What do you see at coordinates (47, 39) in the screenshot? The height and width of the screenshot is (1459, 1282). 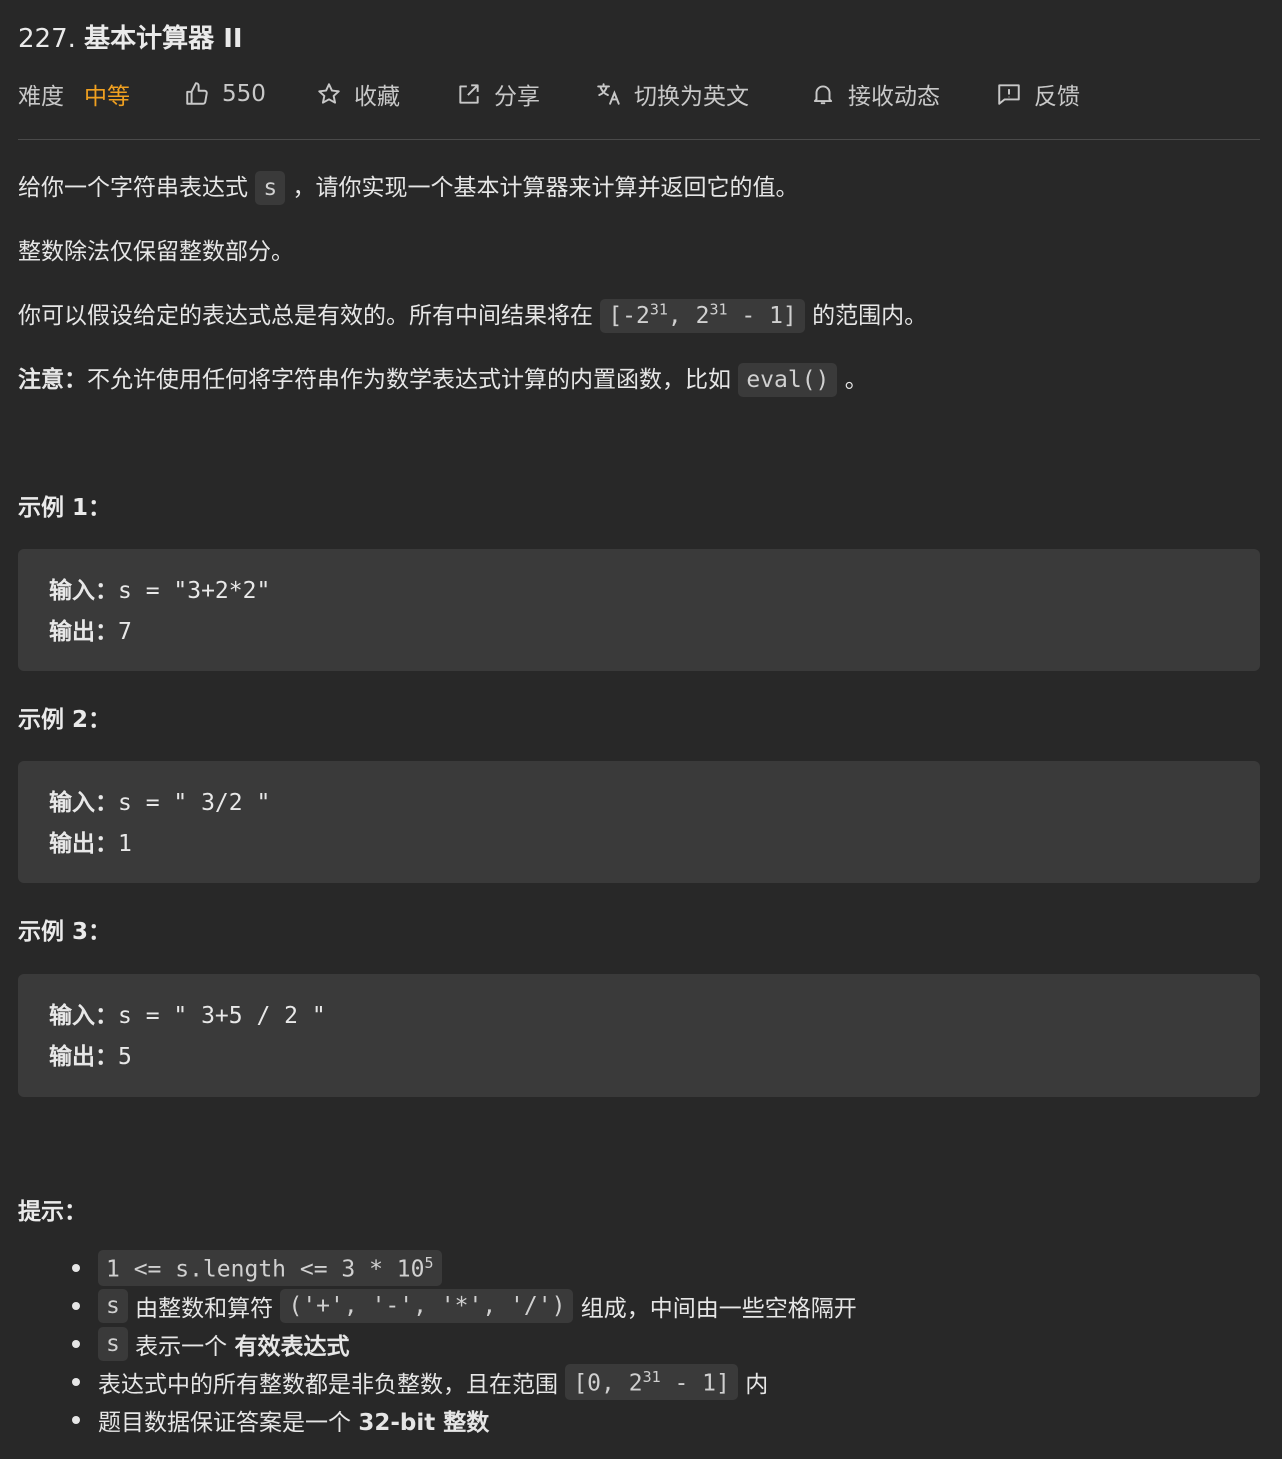 I see `problem-number: 227.` at bounding box center [47, 39].